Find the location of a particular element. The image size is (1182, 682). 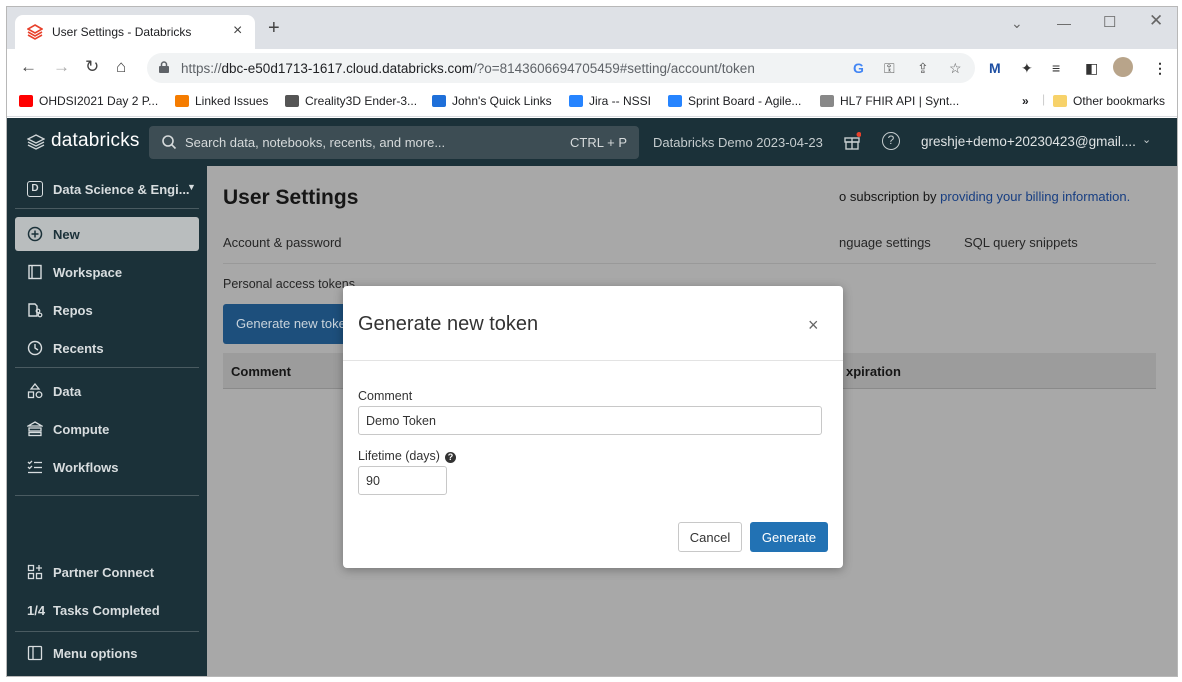

close-window-icon: ✕ is located at coordinates (1156, 21).